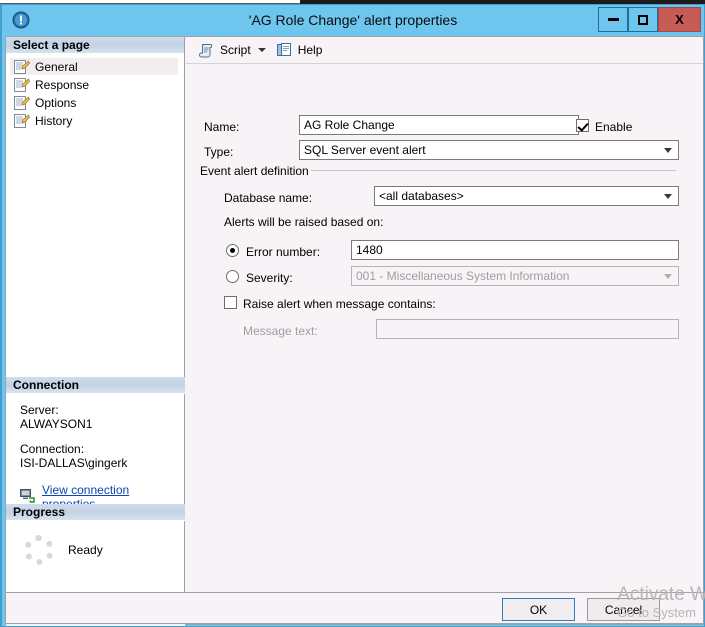  I want to click on ok-button-label: OK, so click(538, 609).